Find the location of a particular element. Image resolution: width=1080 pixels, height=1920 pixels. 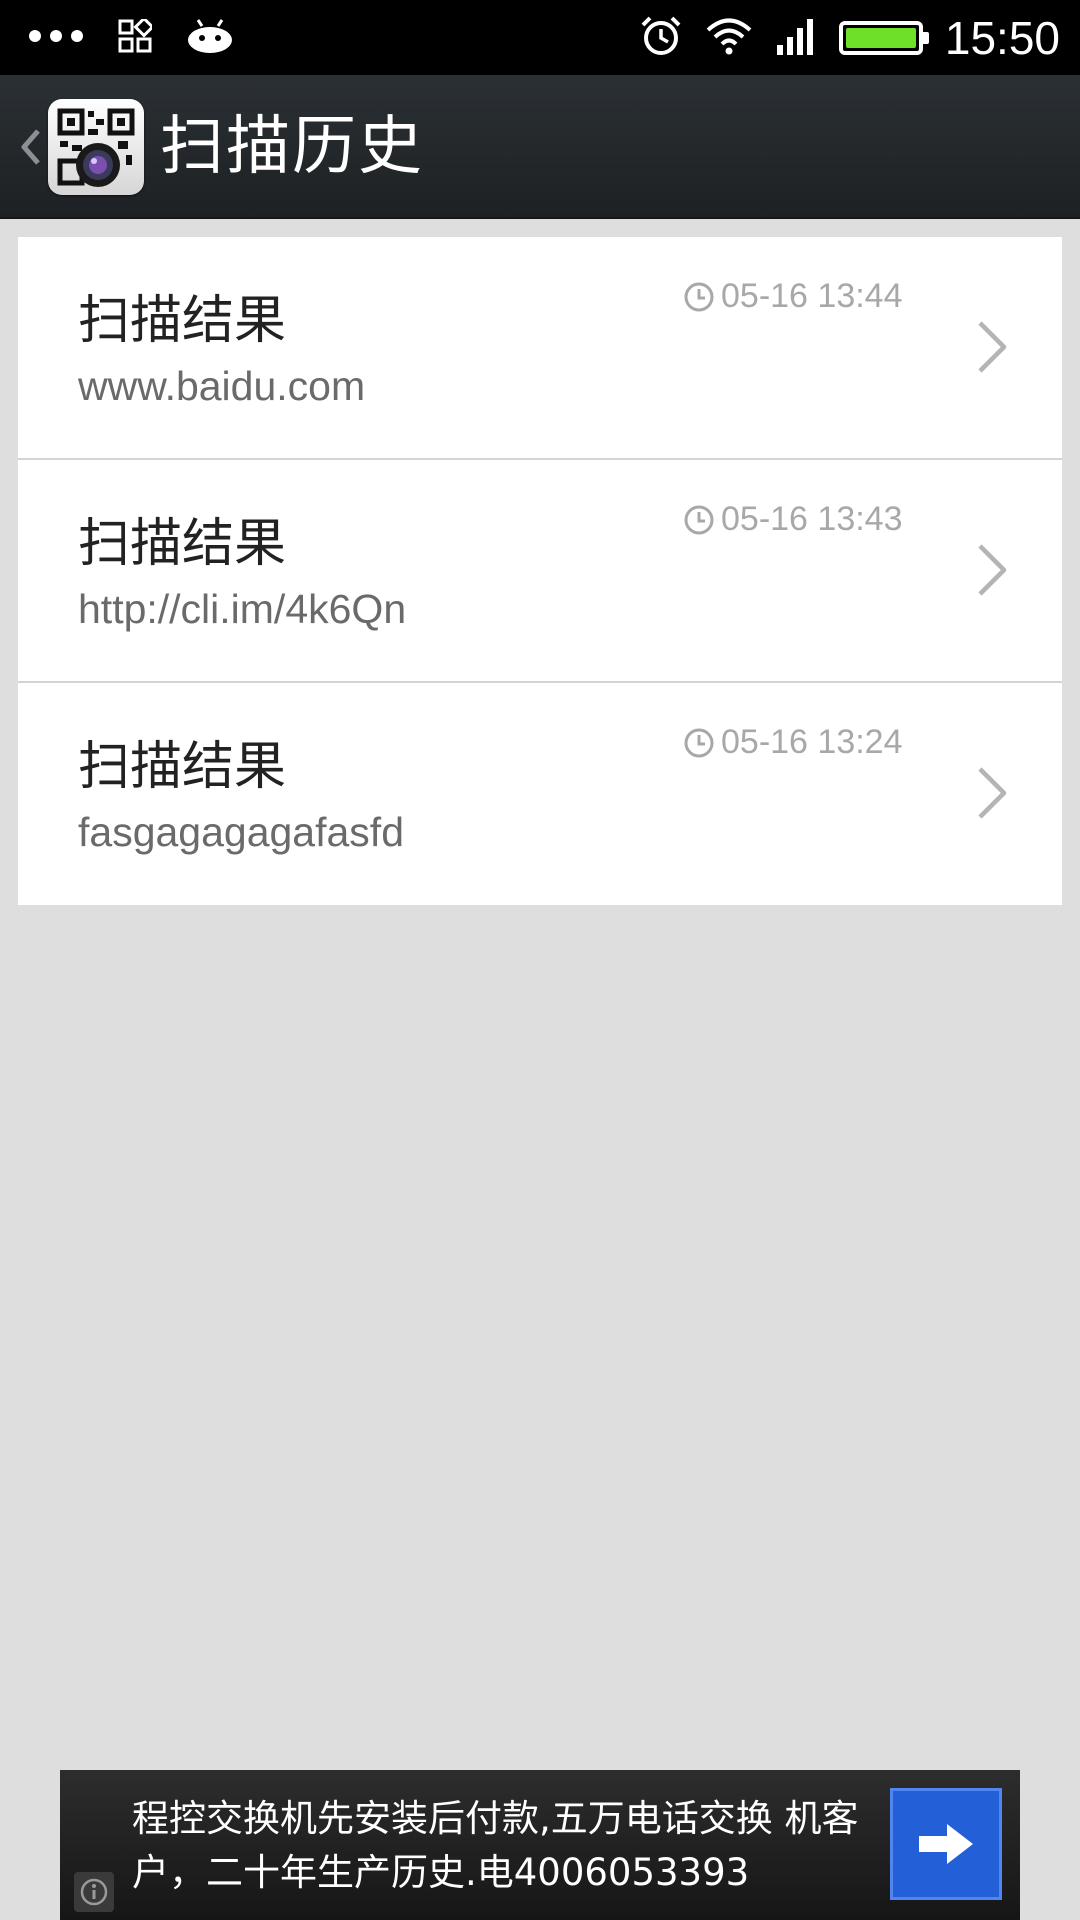

back-button is located at coordinates (31, 147).